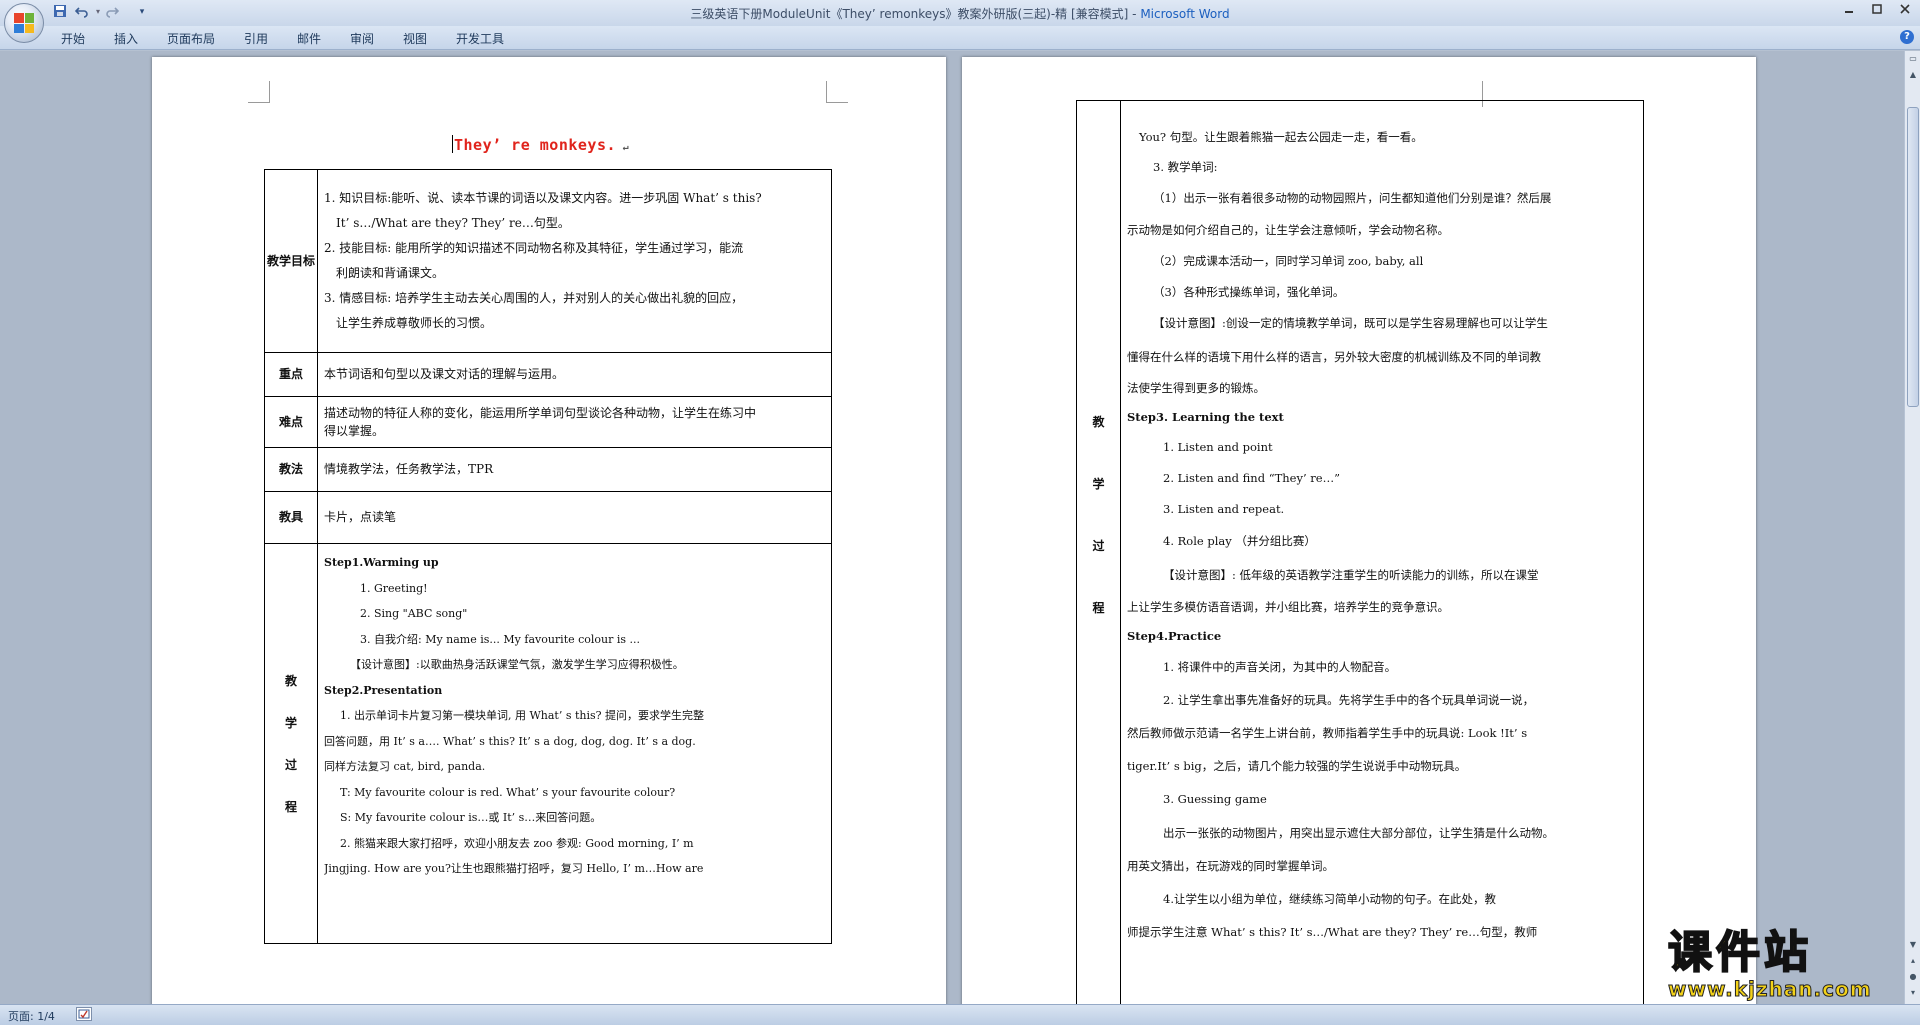 Image resolution: width=1920 pixels, height=1025 pixels. What do you see at coordinates (471, 817) in the screenshot?
I see `process-line: S: My favourite colour is…或 It’ s…来回答问题。` at bounding box center [471, 817].